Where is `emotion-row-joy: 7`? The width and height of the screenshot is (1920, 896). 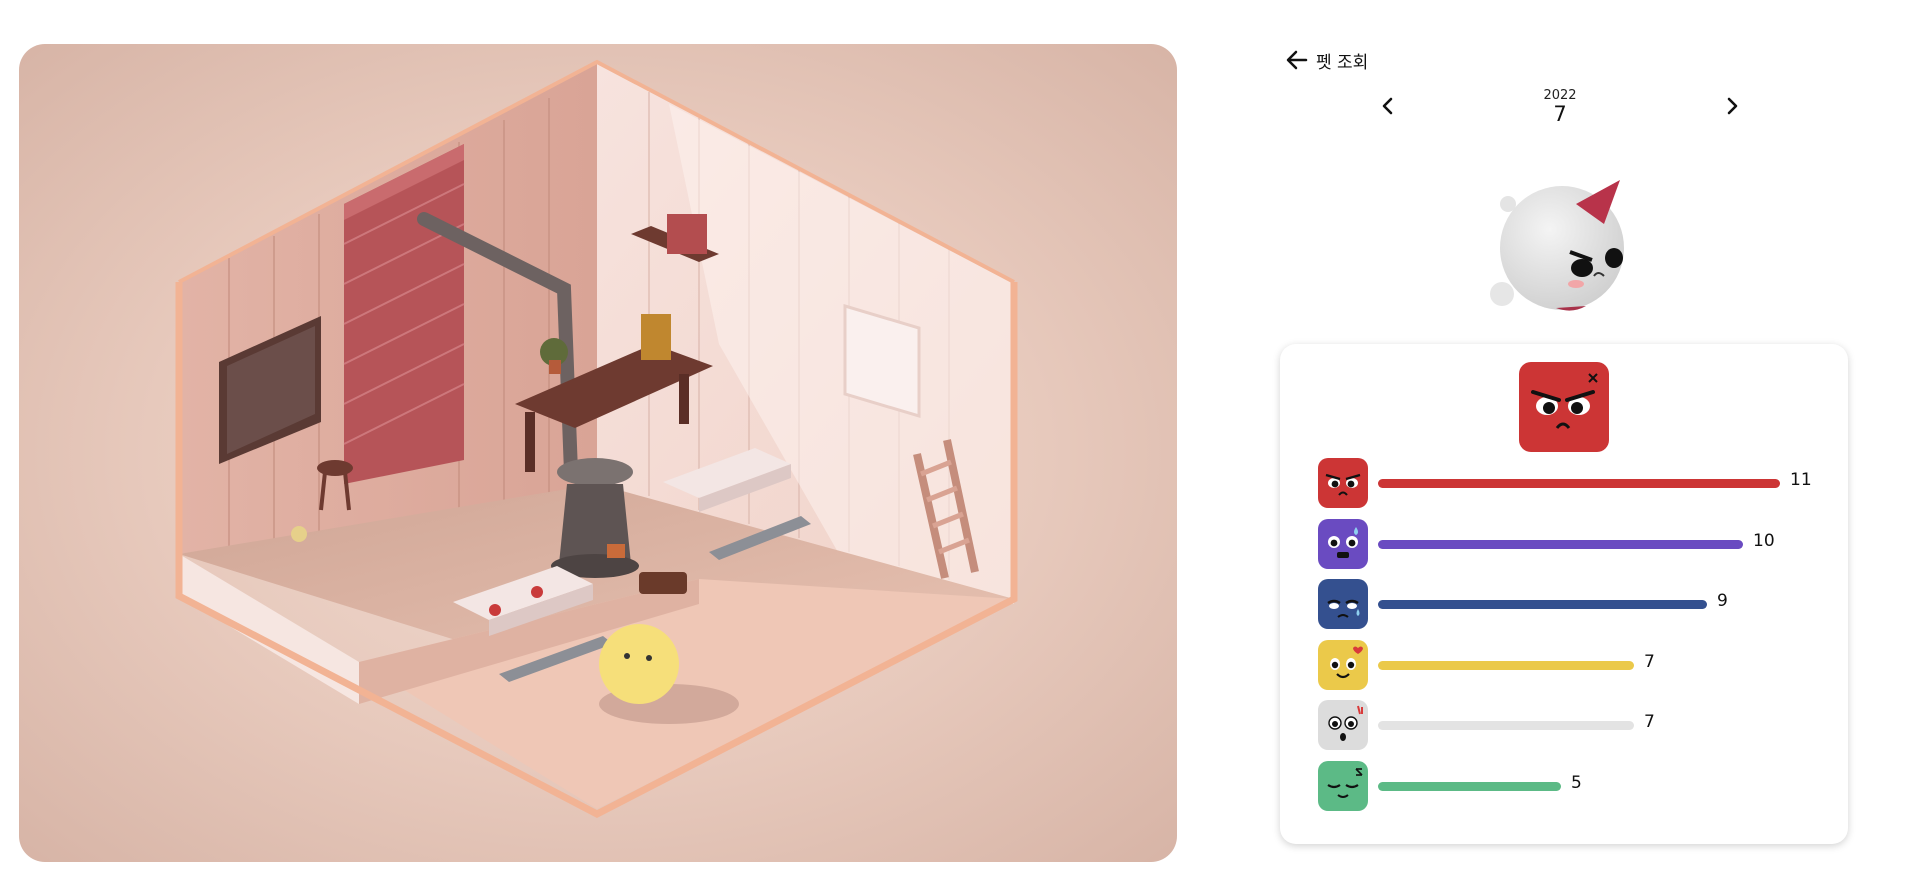
emotion-row-joy: 7 is located at coordinates (1568, 664).